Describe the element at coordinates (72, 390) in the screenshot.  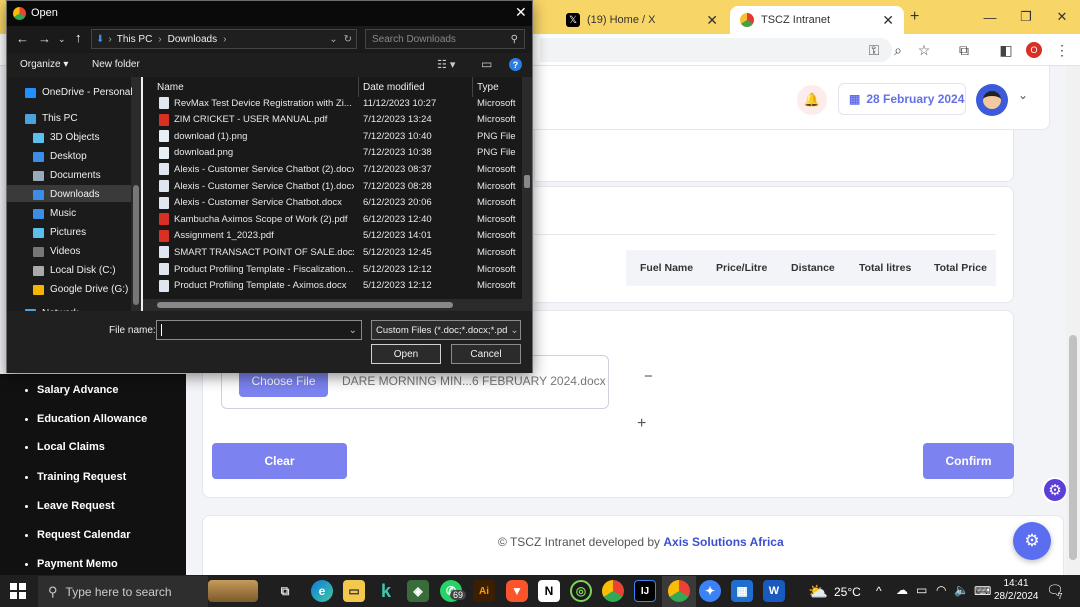
I see `sidebar-item-salary-advance: Salary Advance` at that location.